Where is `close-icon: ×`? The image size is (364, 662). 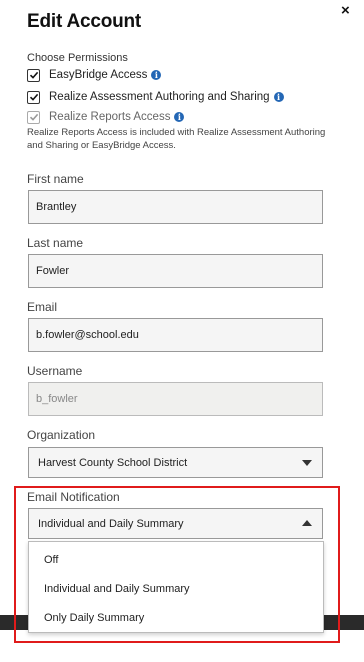 close-icon: × is located at coordinates (345, 10).